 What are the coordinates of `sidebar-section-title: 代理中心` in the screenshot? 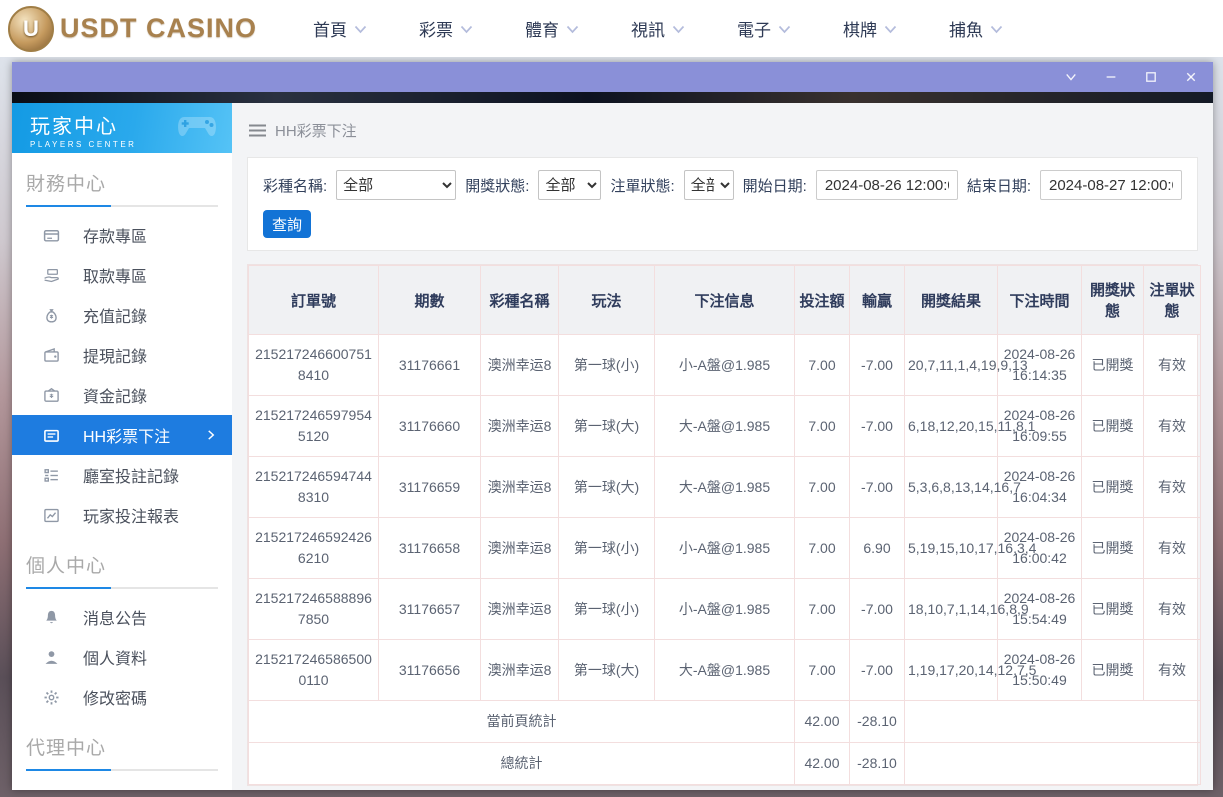 It's located at (66, 748).